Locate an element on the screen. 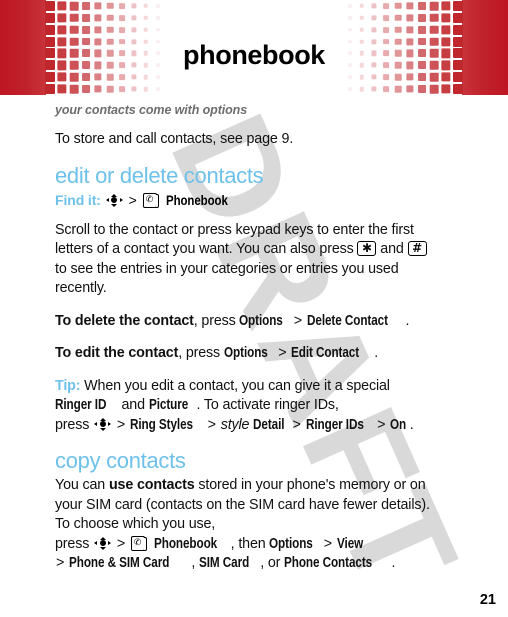 Image resolution: width=508 pixels, height=617 pixels. copy-text-1: You can is located at coordinates (80, 485).